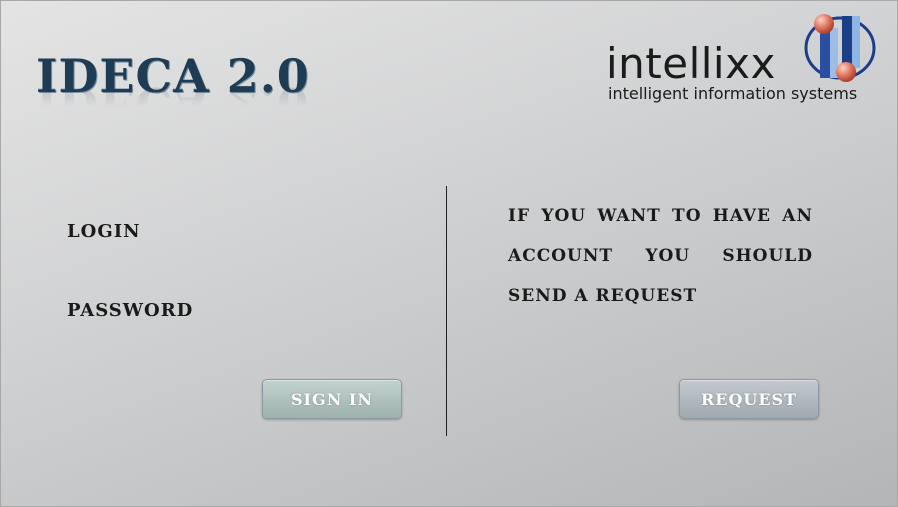  I want to click on brand-name: intellixx, so click(691, 63).